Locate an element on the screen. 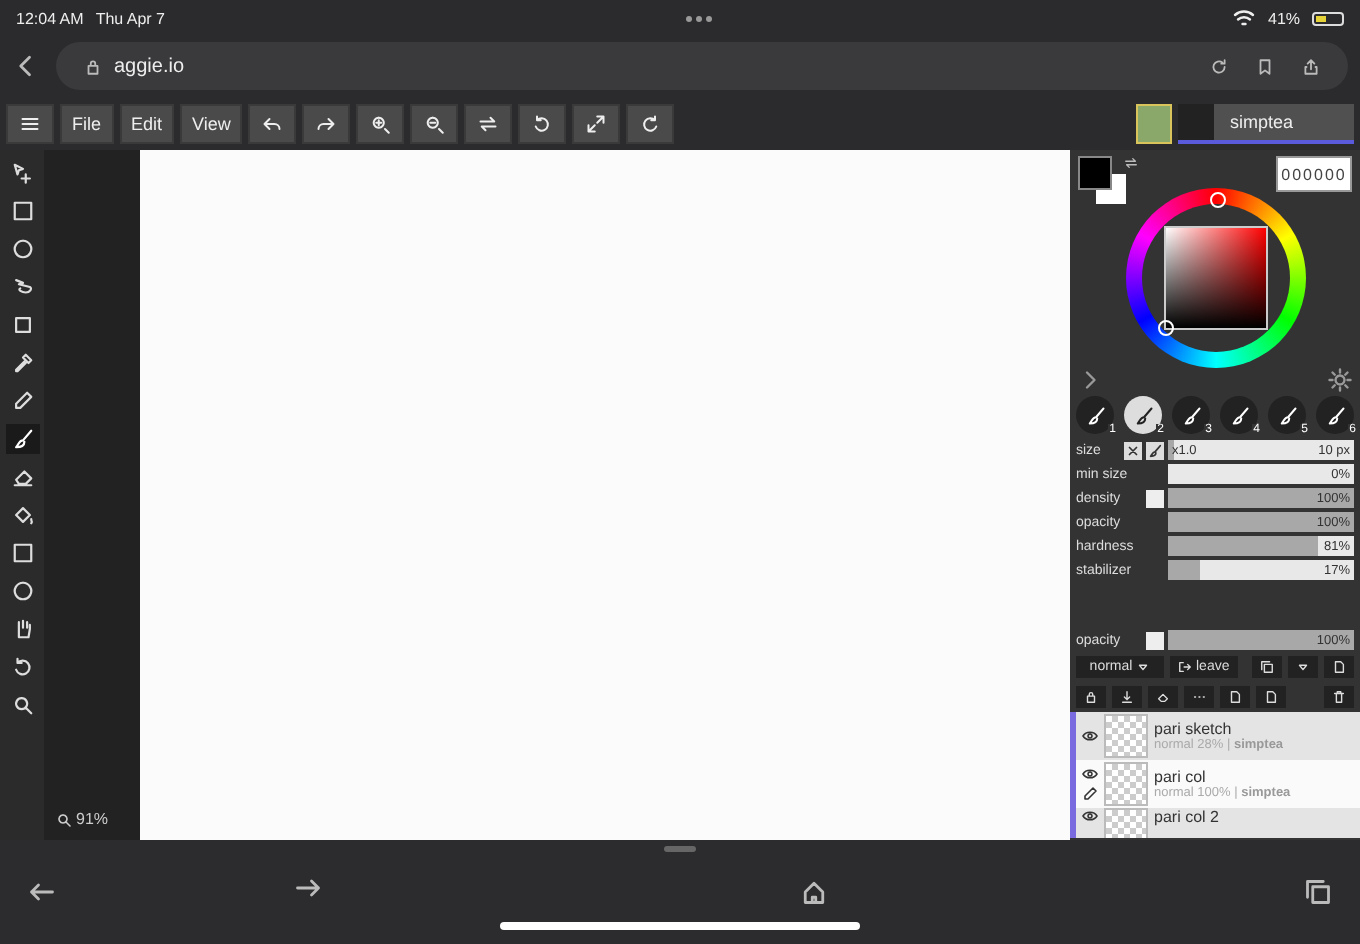 This screenshot has width=1360, height=944. brush-button is located at coordinates (1155, 450).